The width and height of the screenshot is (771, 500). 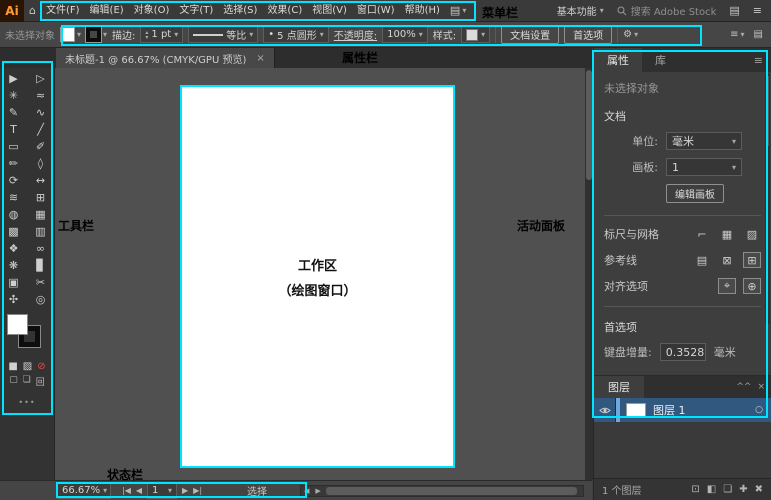 What do you see at coordinates (758, 60) in the screenshot?
I see `panel-menu-icon: ≡` at bounding box center [758, 60].